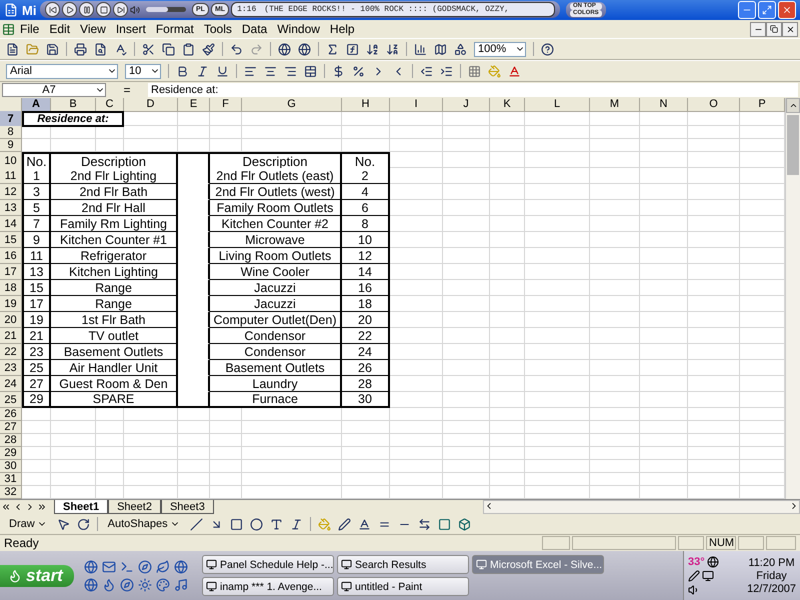 This screenshot has height=600, width=800. Describe the element at coordinates (507, 105) in the screenshot. I see `column-header: K` at that location.